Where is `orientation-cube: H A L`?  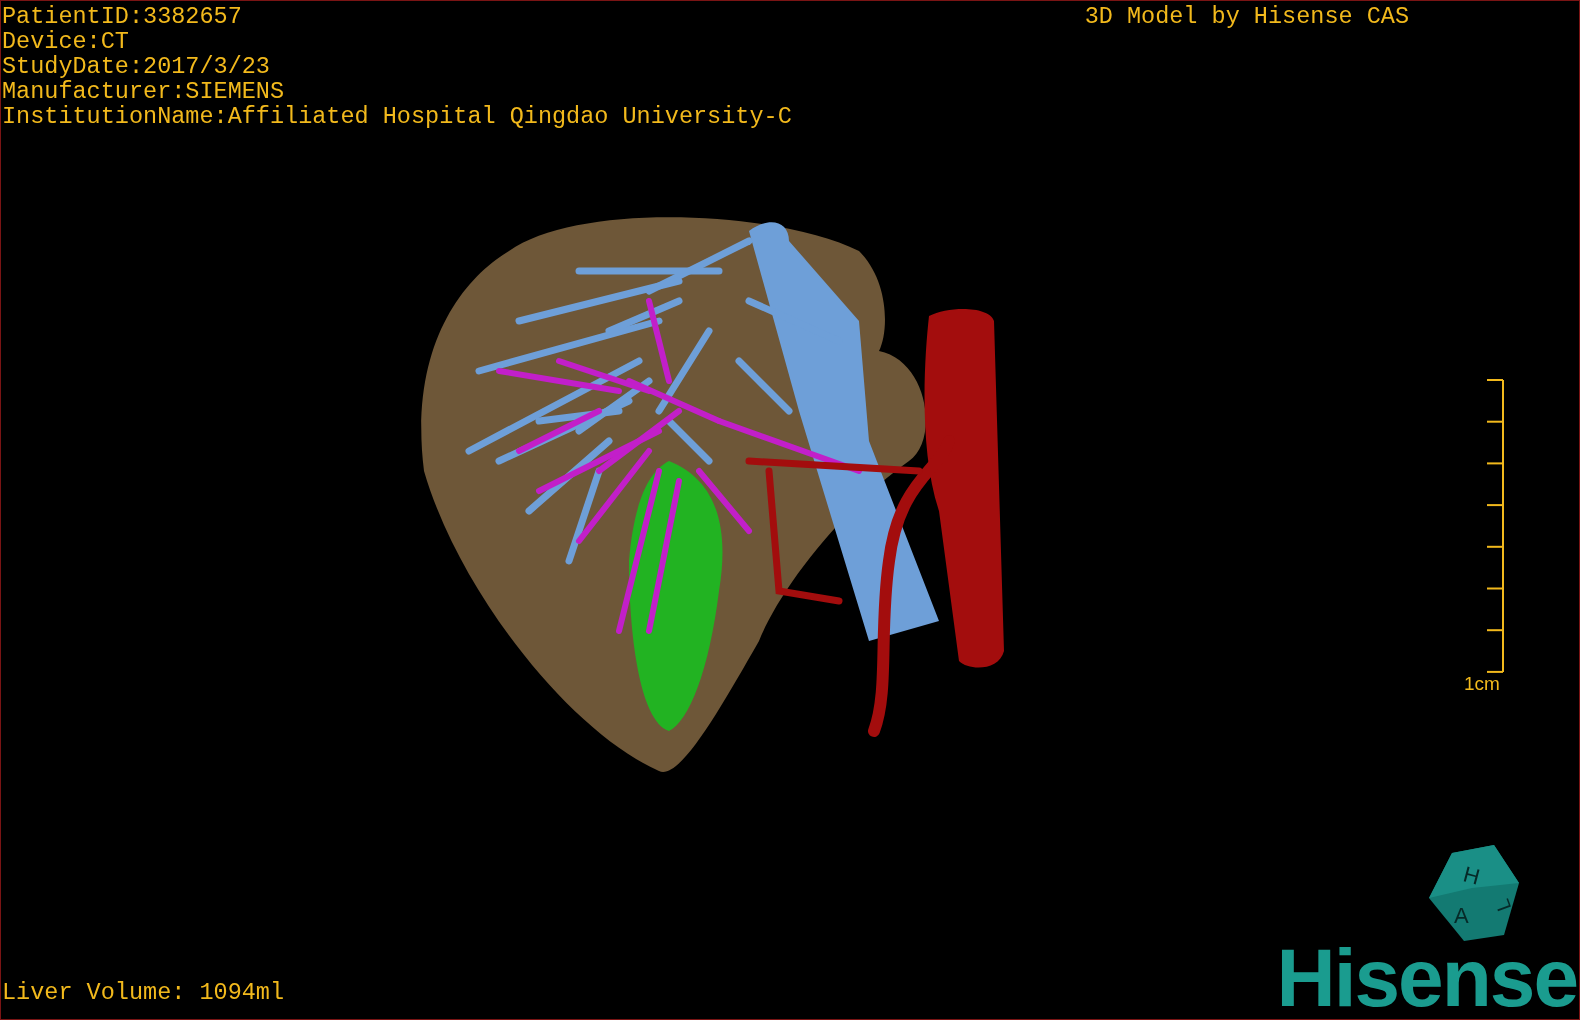
orientation-cube: H A L is located at coordinates (1474, 893).